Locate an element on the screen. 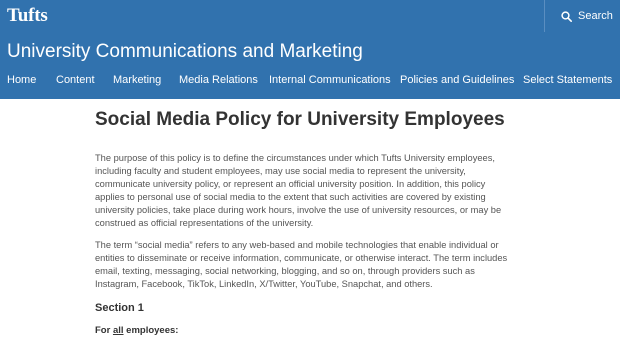 The width and height of the screenshot is (620, 343). for-all-employees-label: For all employees: is located at coordinates (136, 330).